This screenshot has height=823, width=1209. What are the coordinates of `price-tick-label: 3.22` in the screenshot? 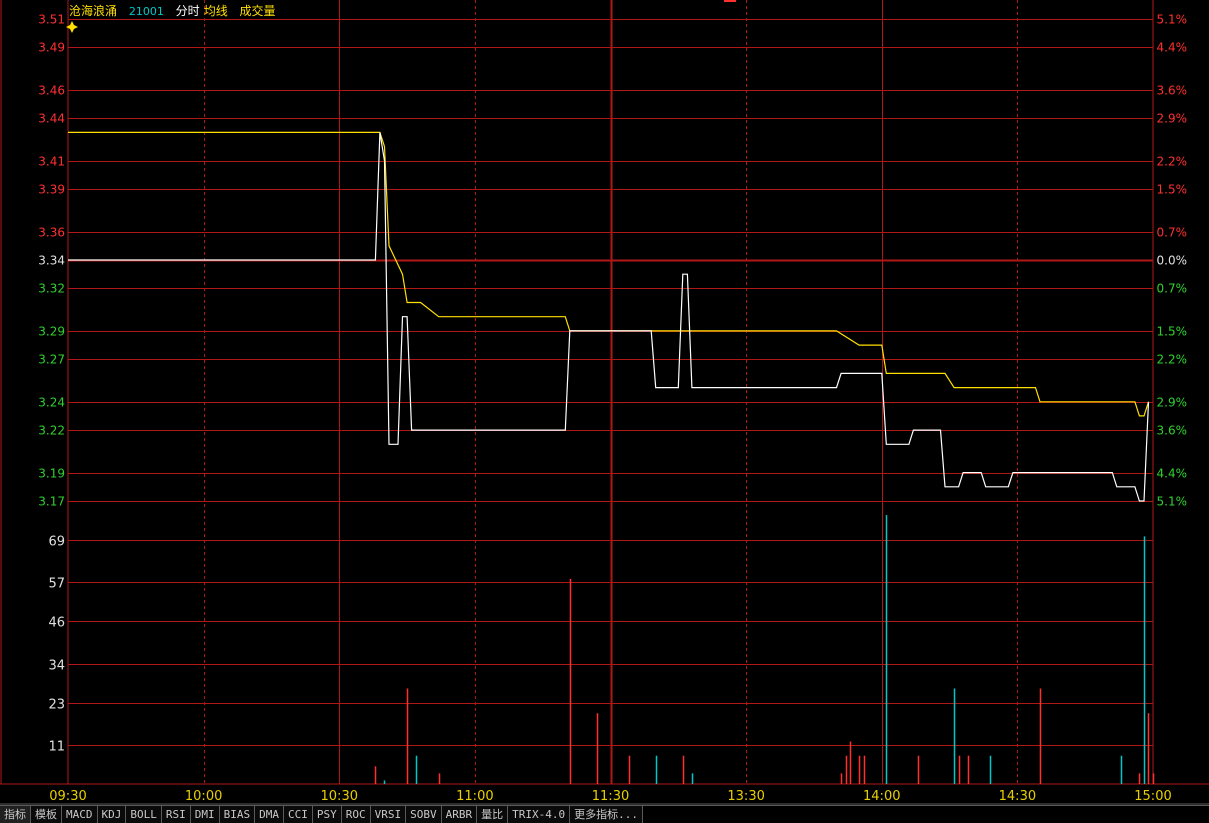 It's located at (51, 431).